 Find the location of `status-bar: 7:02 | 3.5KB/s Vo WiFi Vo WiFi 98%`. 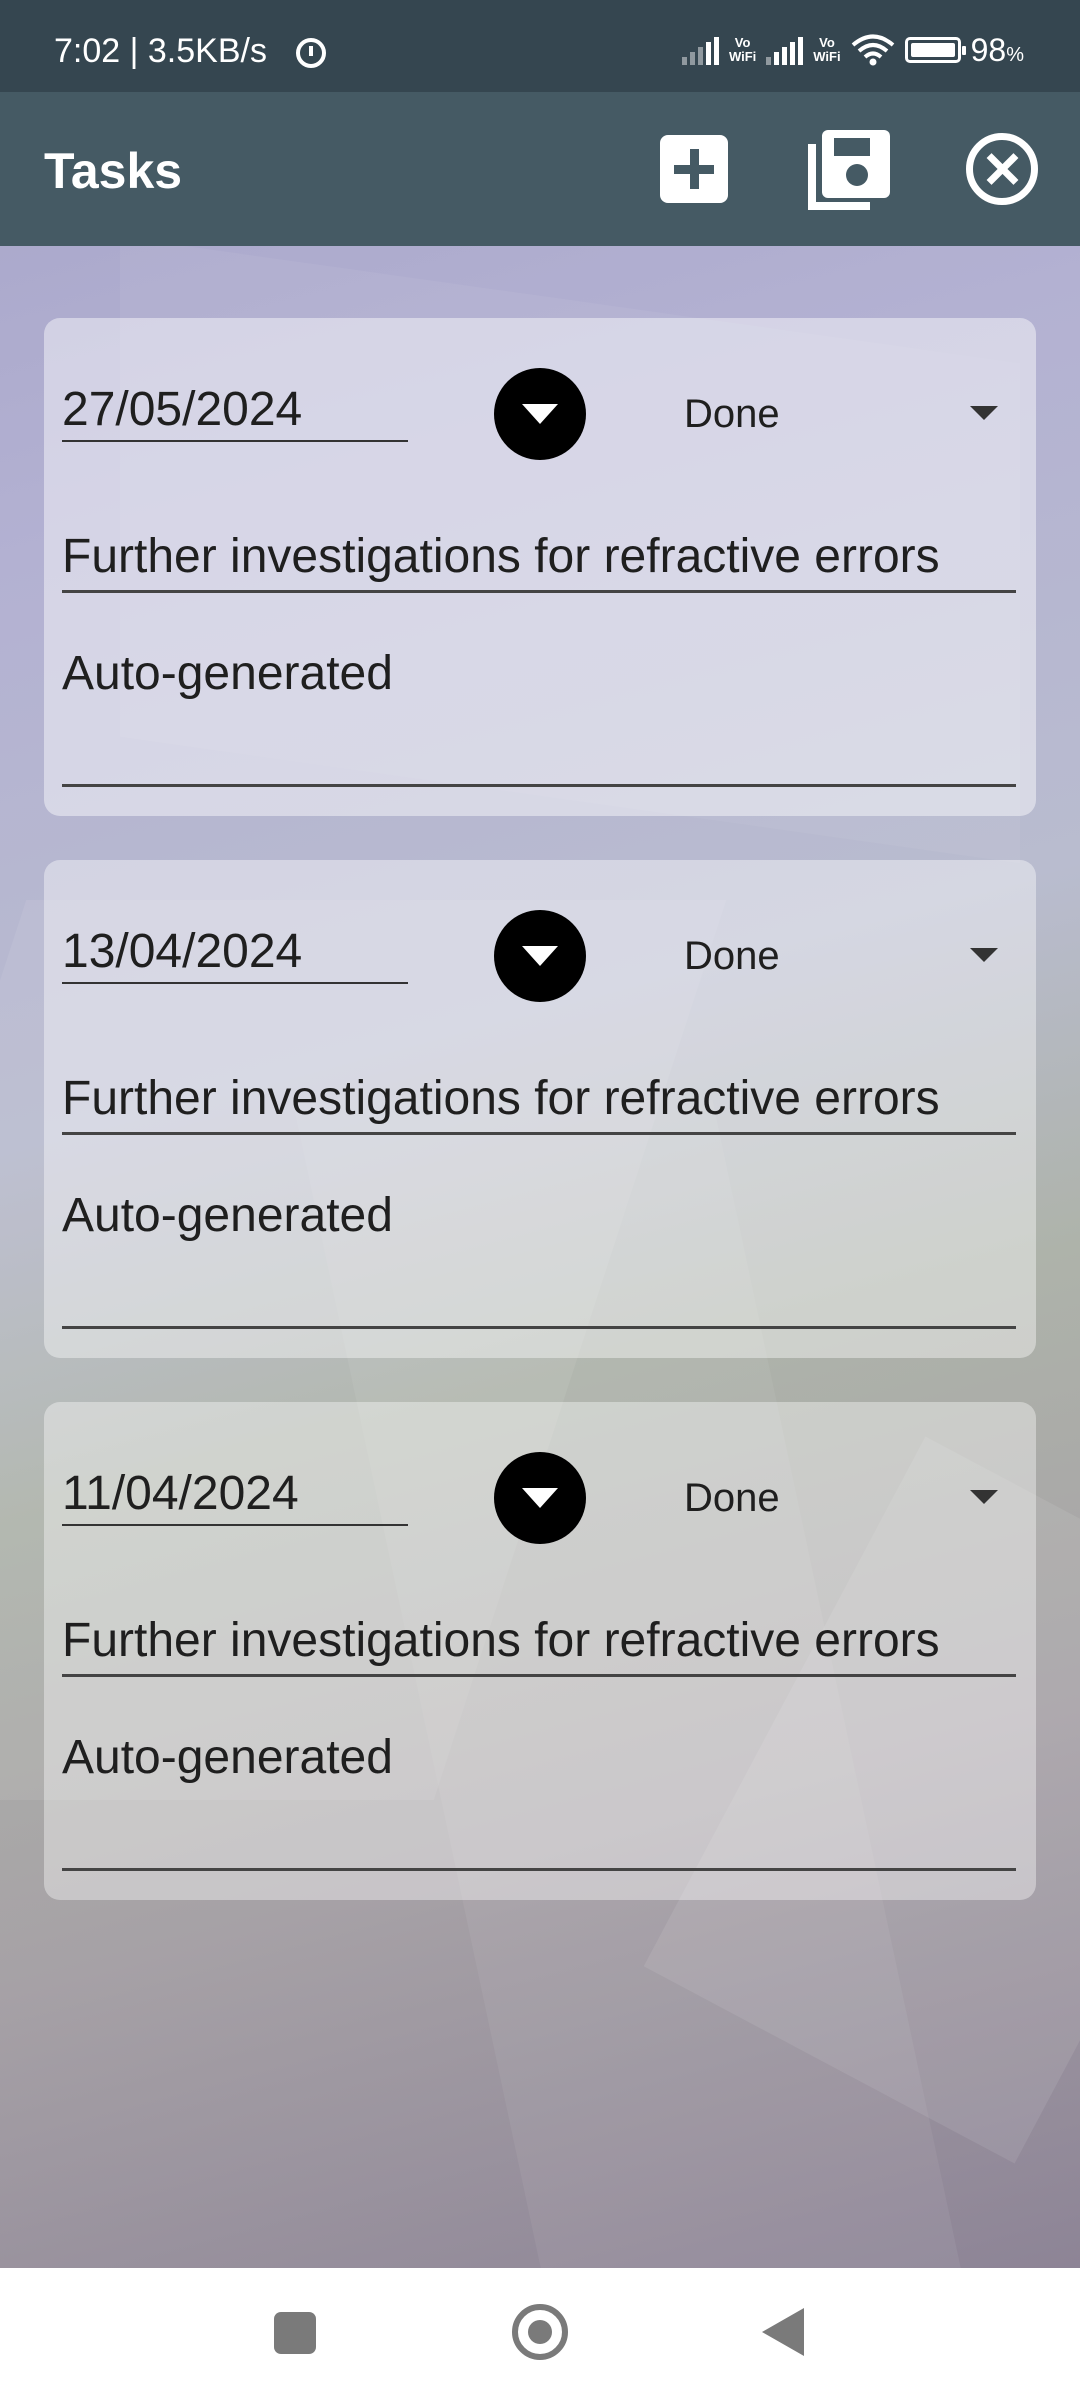

status-bar: 7:02 | 3.5KB/s Vo WiFi Vo WiFi 98% is located at coordinates (540, 46).